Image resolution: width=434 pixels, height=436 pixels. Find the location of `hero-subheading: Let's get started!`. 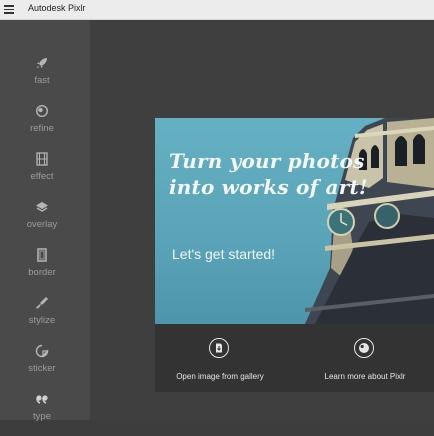

hero-subheading: Let's get started! is located at coordinates (224, 254).